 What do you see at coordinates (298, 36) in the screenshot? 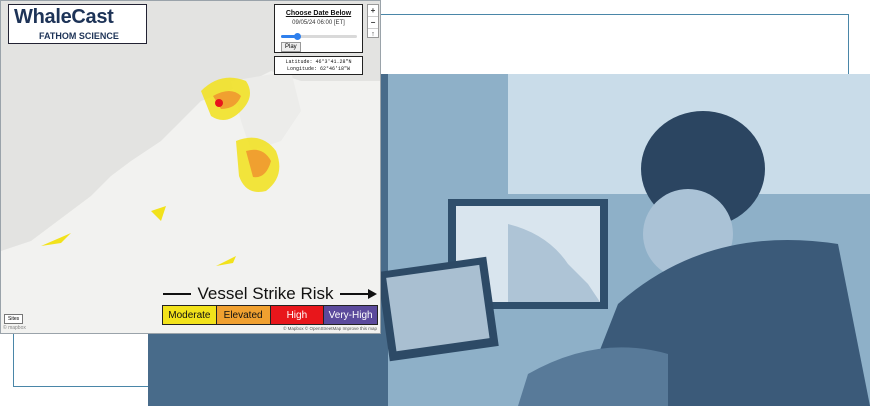
I see `date-slider-handle` at bounding box center [298, 36].